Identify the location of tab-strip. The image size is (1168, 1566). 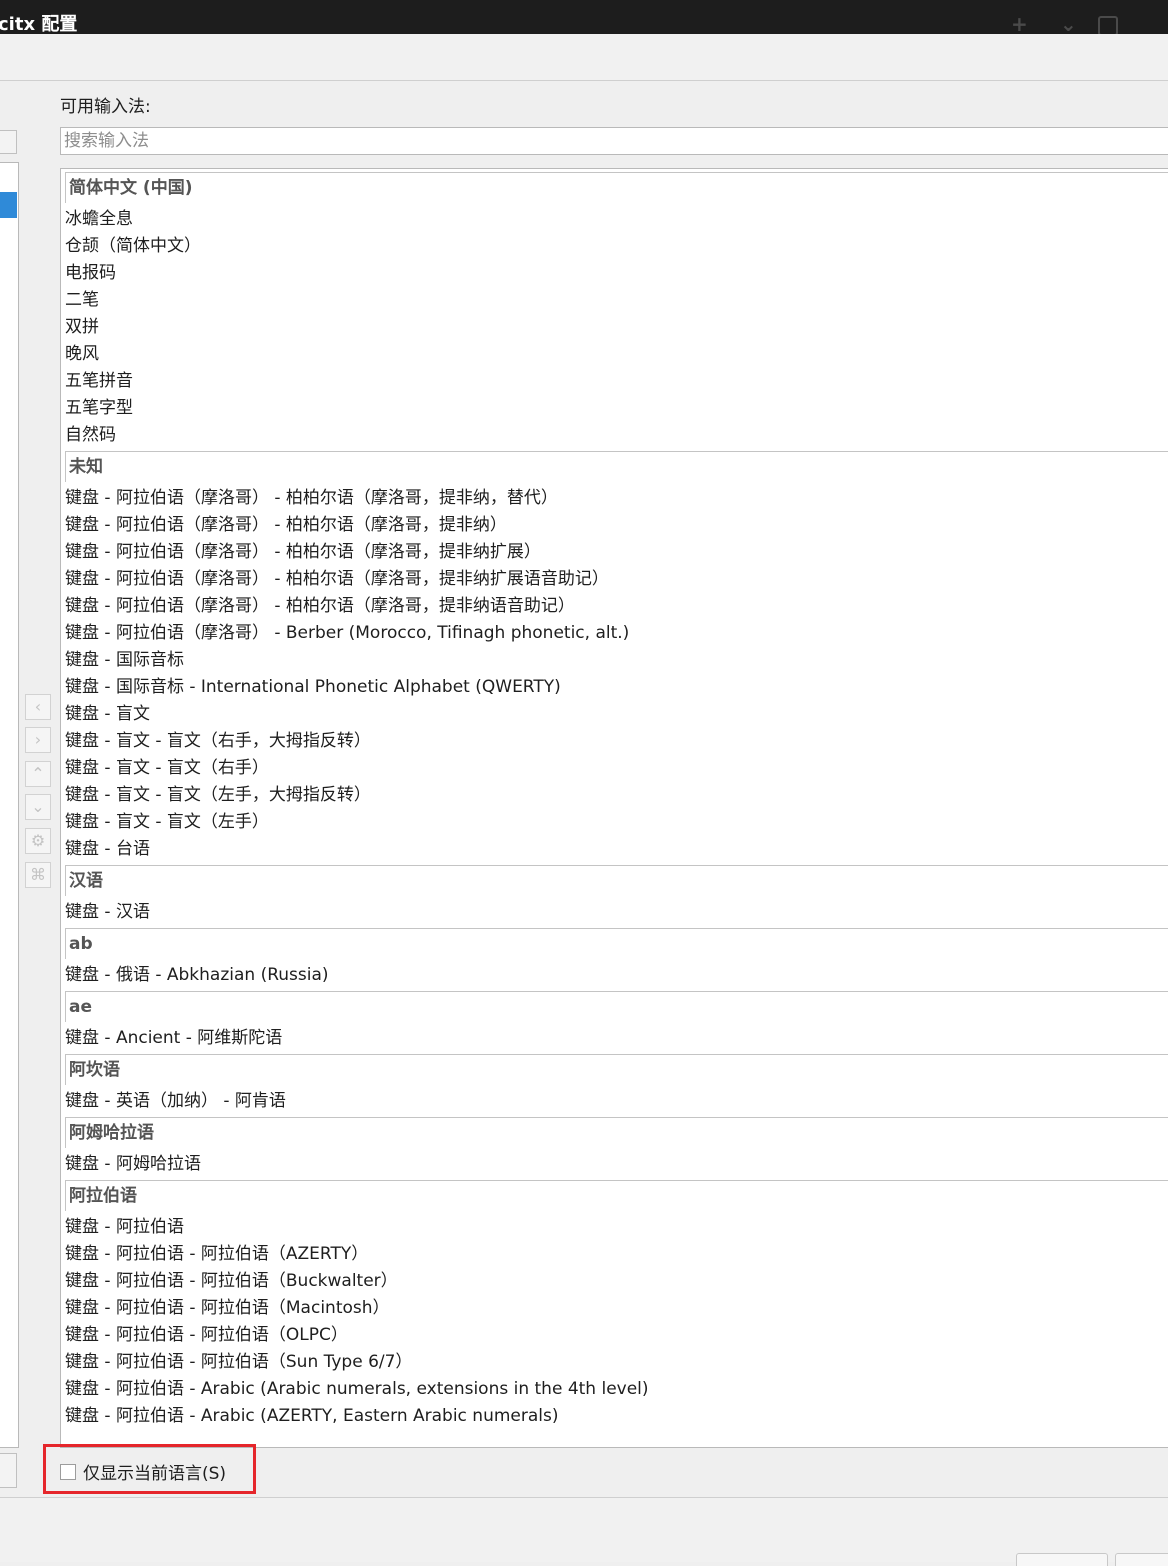
(584, 57).